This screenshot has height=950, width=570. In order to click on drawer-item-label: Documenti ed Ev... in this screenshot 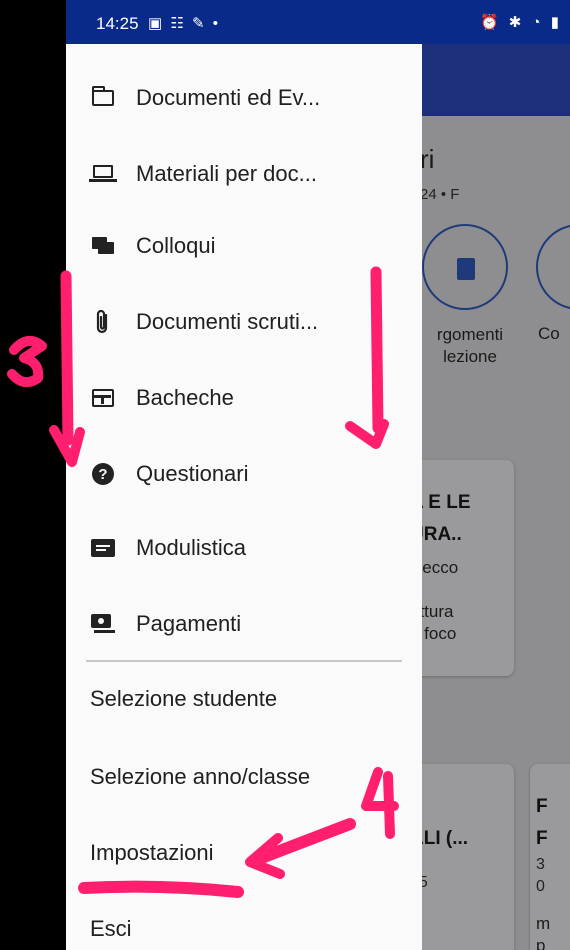, I will do `click(228, 97)`.